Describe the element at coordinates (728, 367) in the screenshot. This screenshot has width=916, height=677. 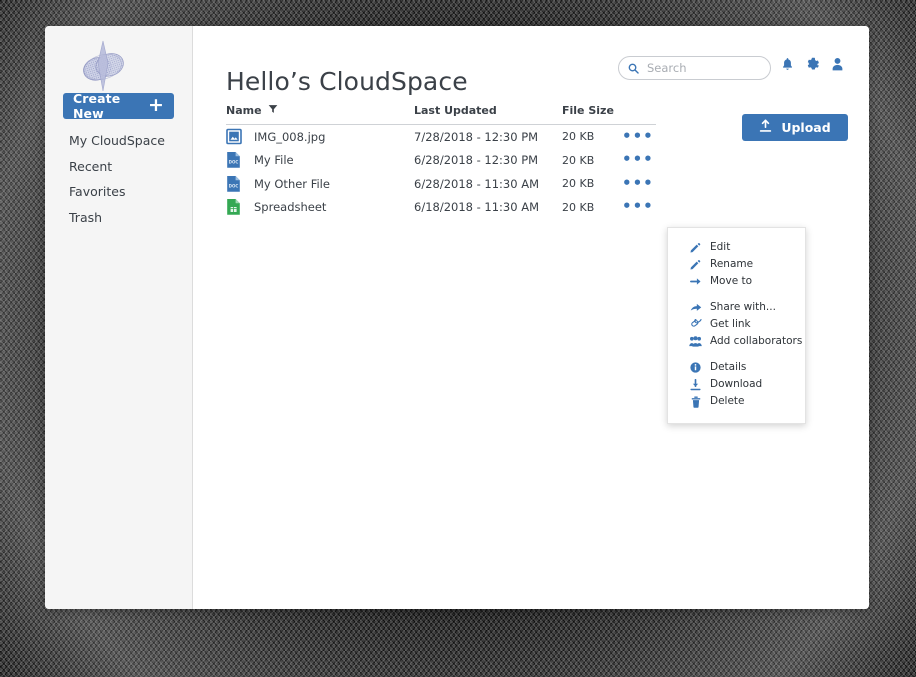
I see `context-menu-item-label: Details` at that location.